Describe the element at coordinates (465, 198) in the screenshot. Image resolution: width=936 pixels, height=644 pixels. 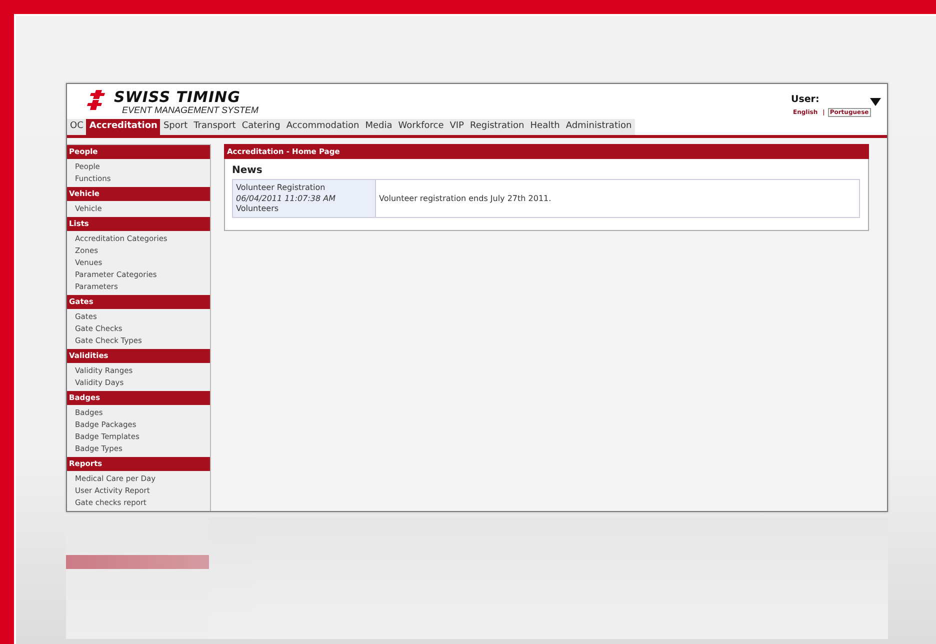
I see `news-message: Volunteer registration ends July 27th 2011.` at that location.